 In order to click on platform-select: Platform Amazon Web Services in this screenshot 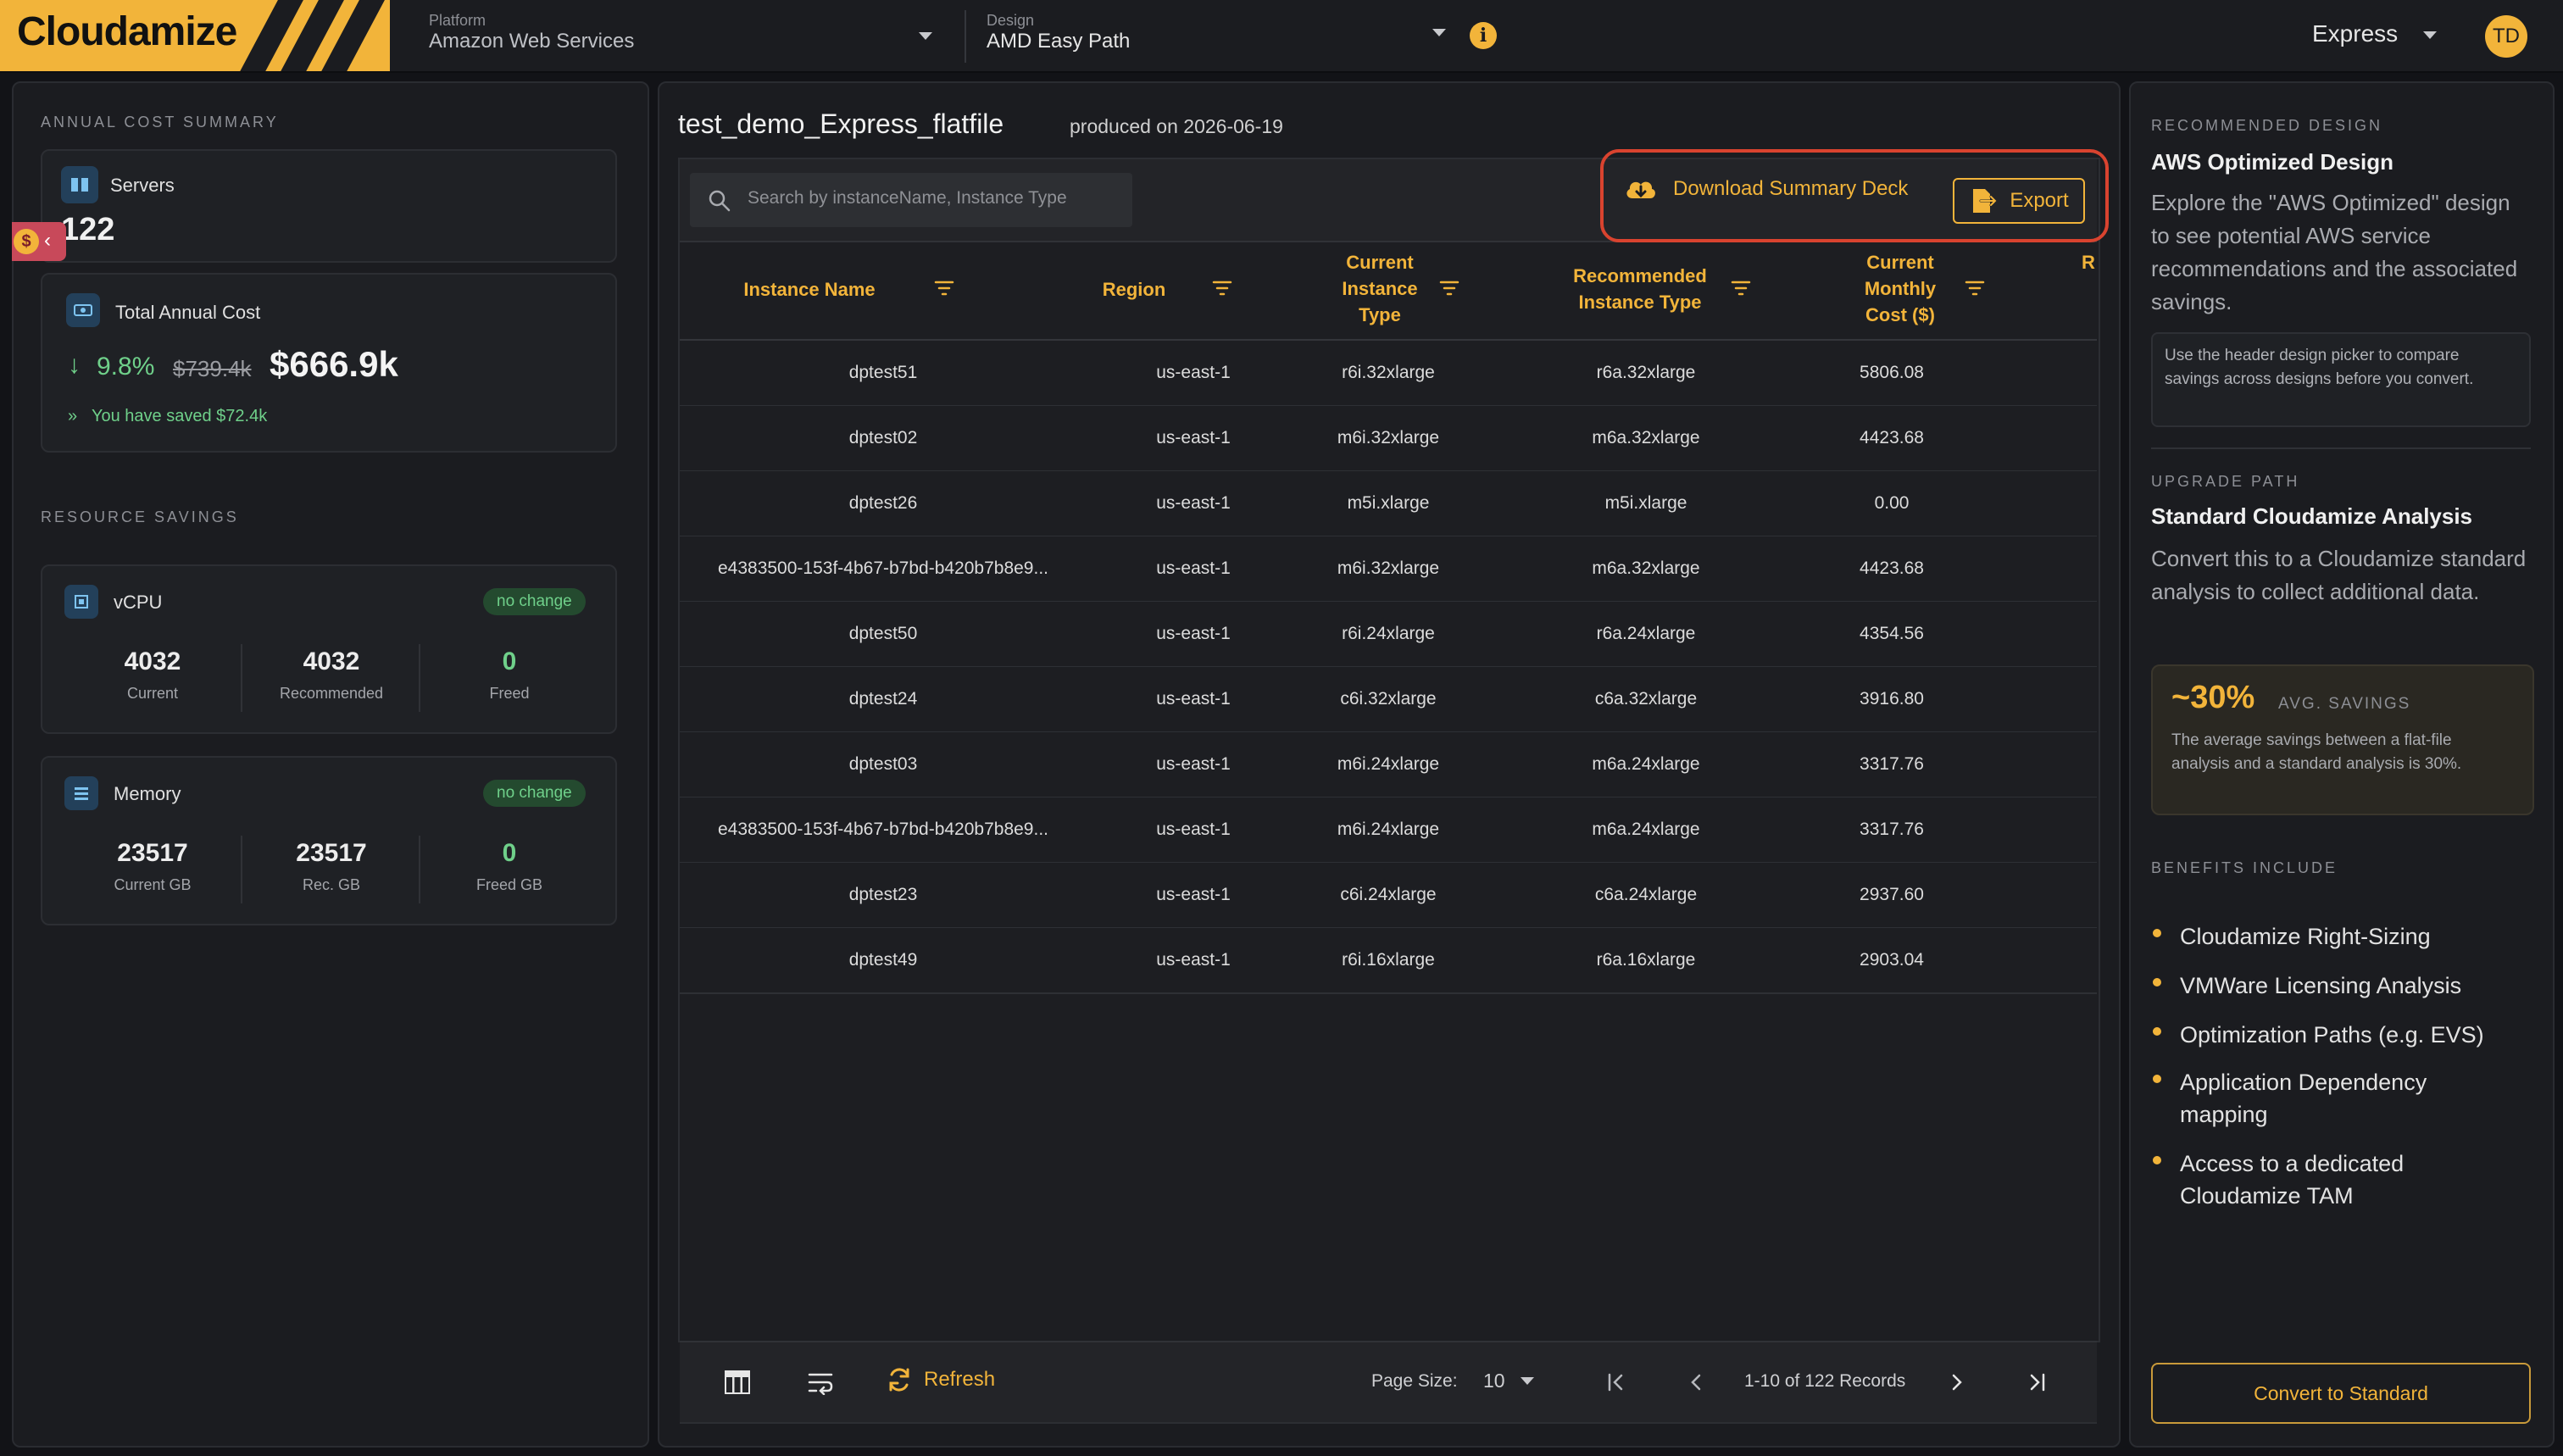, I will do `click(683, 37)`.